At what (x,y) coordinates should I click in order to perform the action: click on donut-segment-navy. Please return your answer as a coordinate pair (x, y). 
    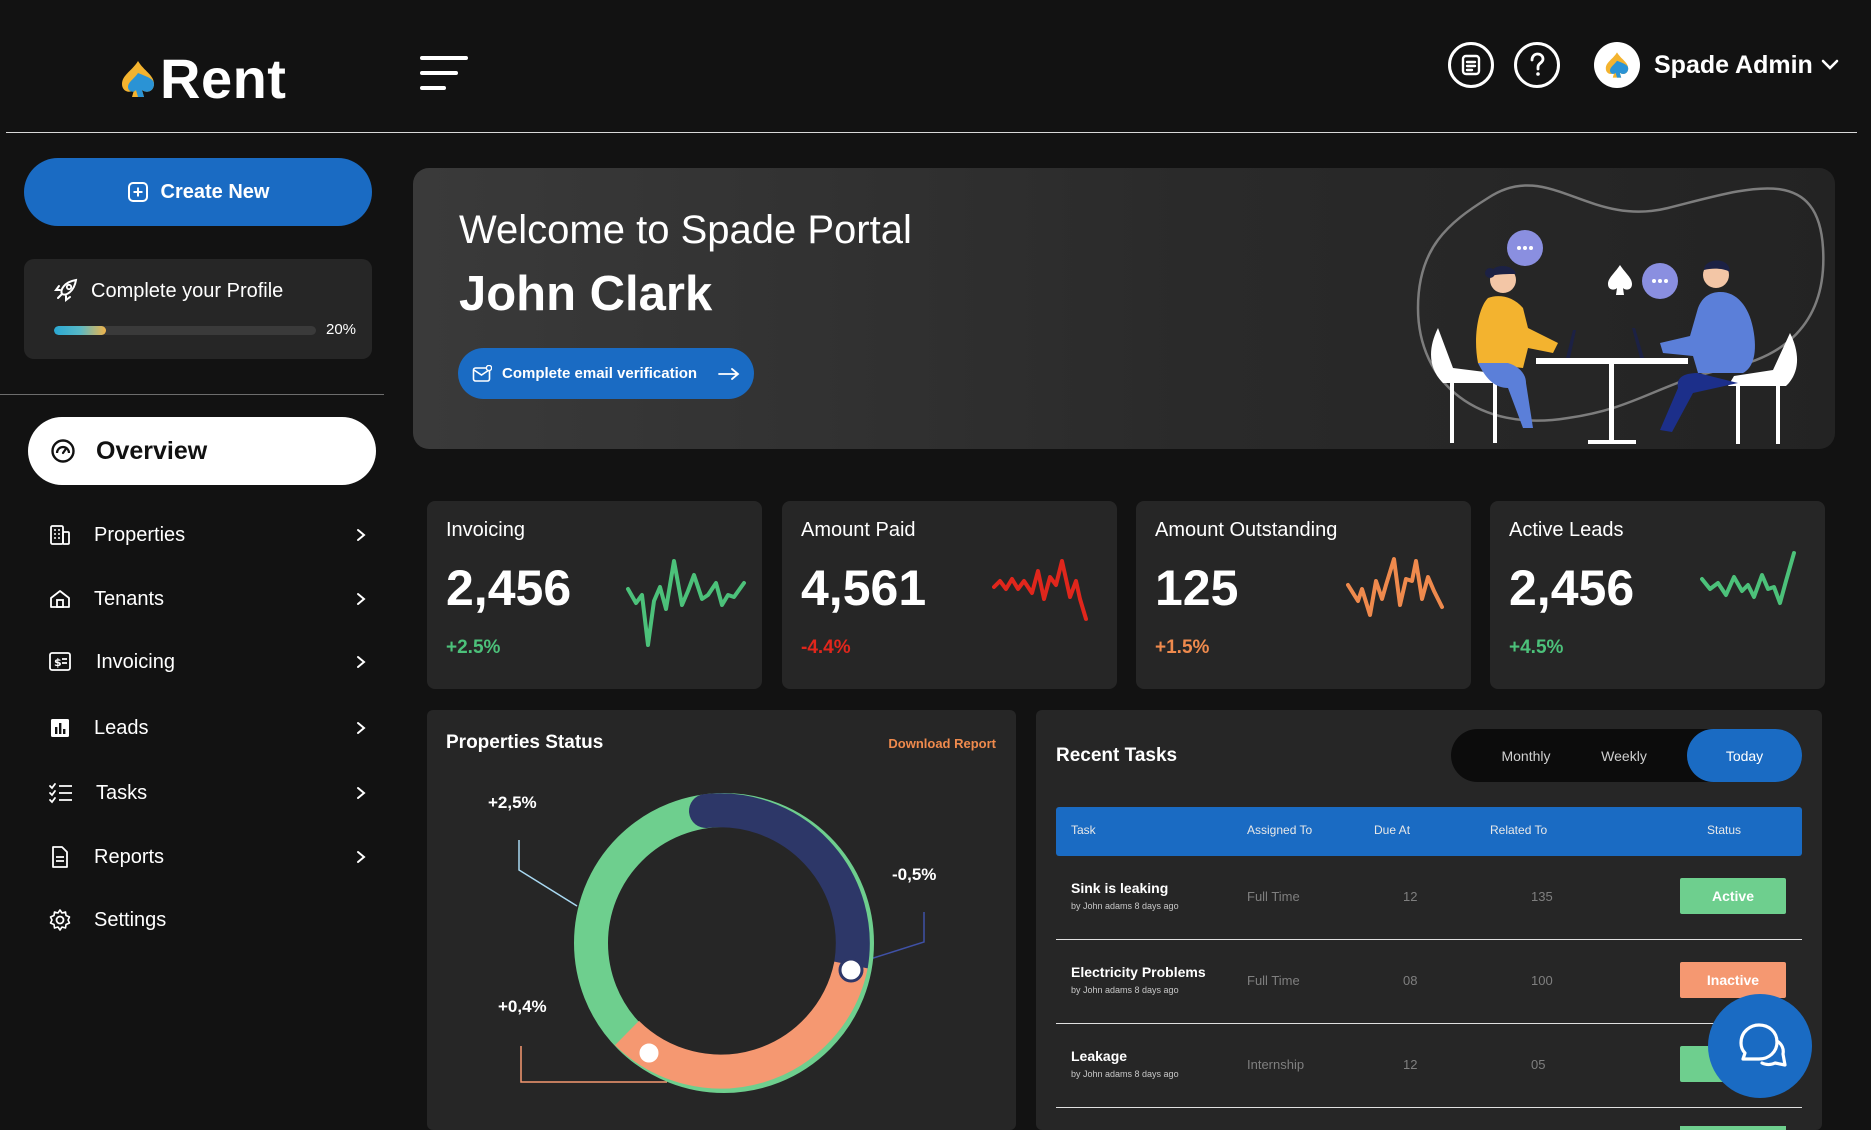
    Looking at the image, I should click on (779, 887).